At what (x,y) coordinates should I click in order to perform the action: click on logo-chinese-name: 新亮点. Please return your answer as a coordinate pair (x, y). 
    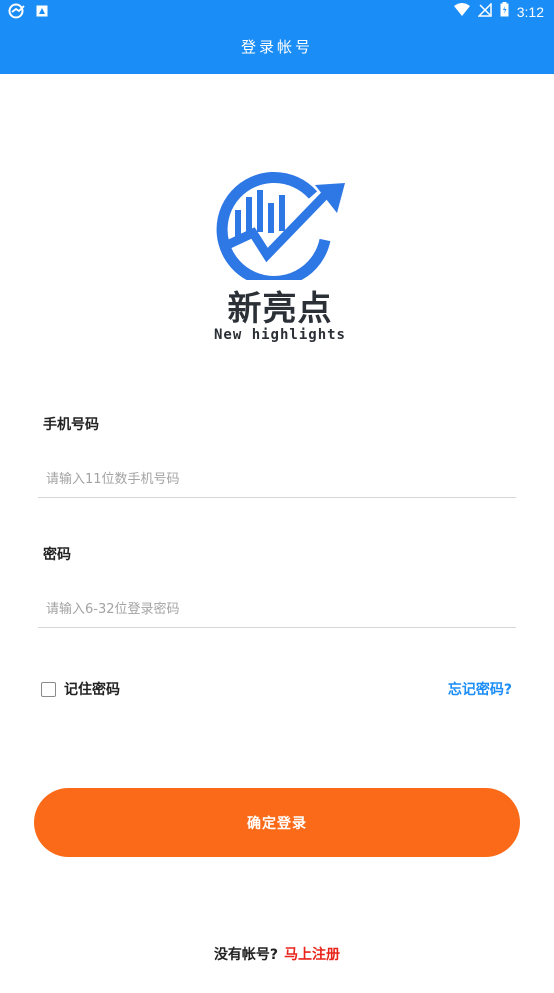
    Looking at the image, I should click on (280, 309).